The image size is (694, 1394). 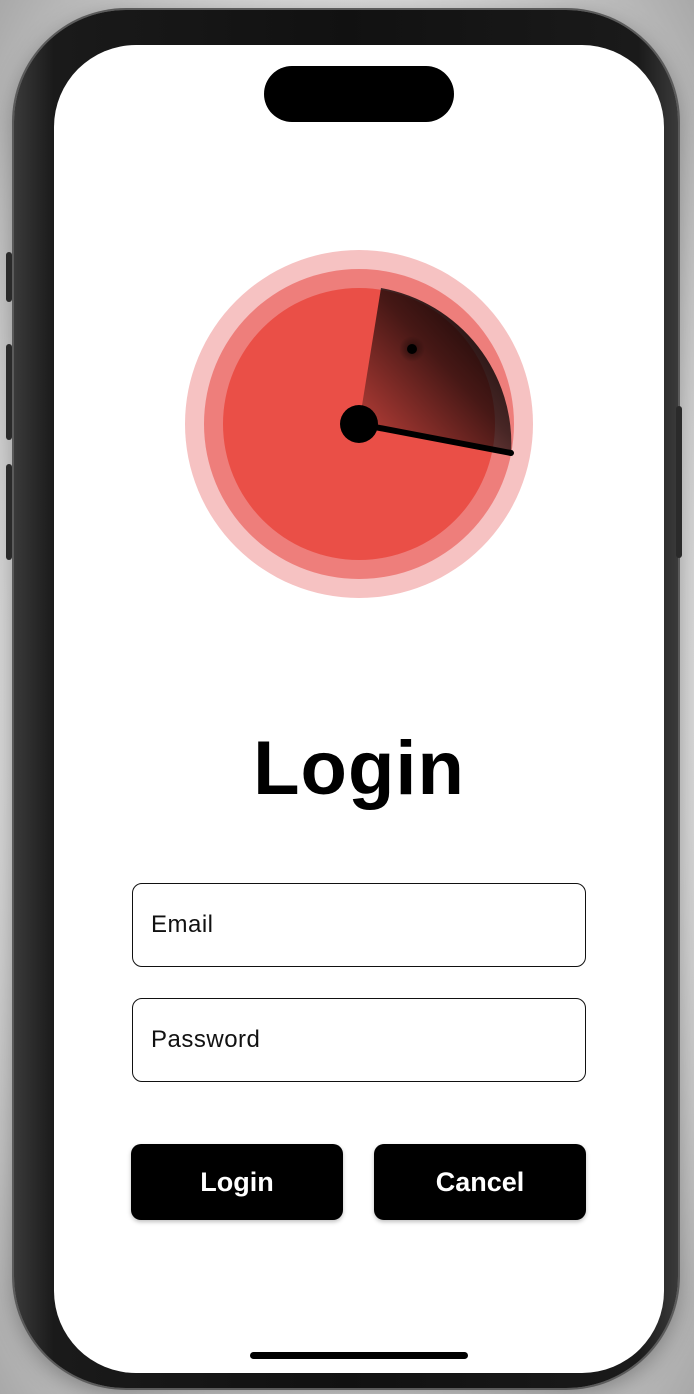 What do you see at coordinates (9, 392) in the screenshot?
I see `volume-up-button` at bounding box center [9, 392].